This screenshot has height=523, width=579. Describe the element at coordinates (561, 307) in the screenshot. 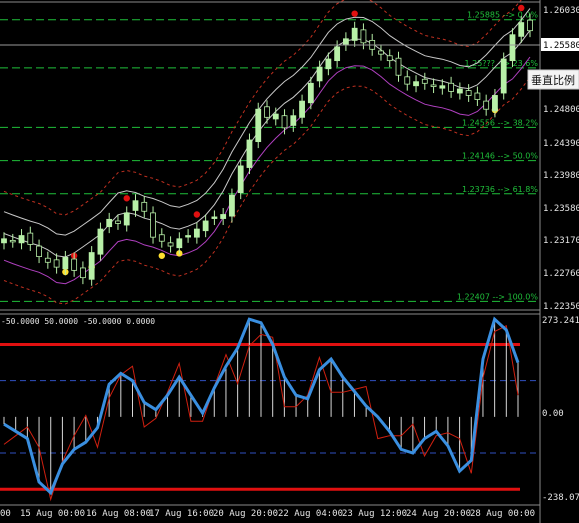

I see `price-tick: 1.22350` at that location.